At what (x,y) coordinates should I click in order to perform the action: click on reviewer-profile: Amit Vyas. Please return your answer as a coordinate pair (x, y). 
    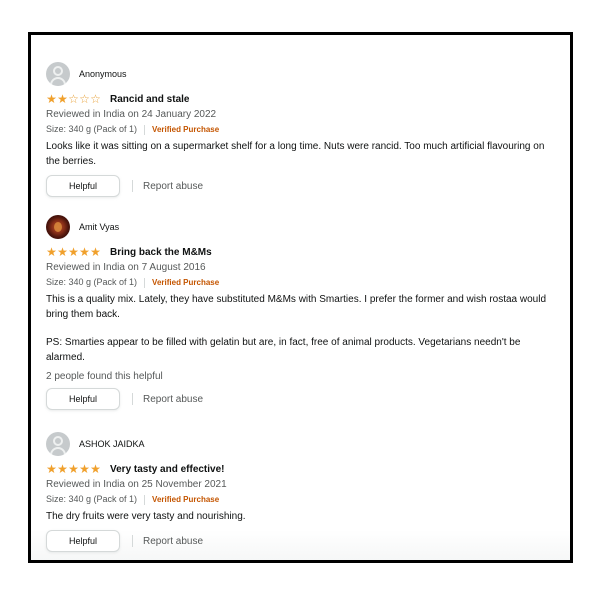
    Looking at the image, I should click on (302, 227).